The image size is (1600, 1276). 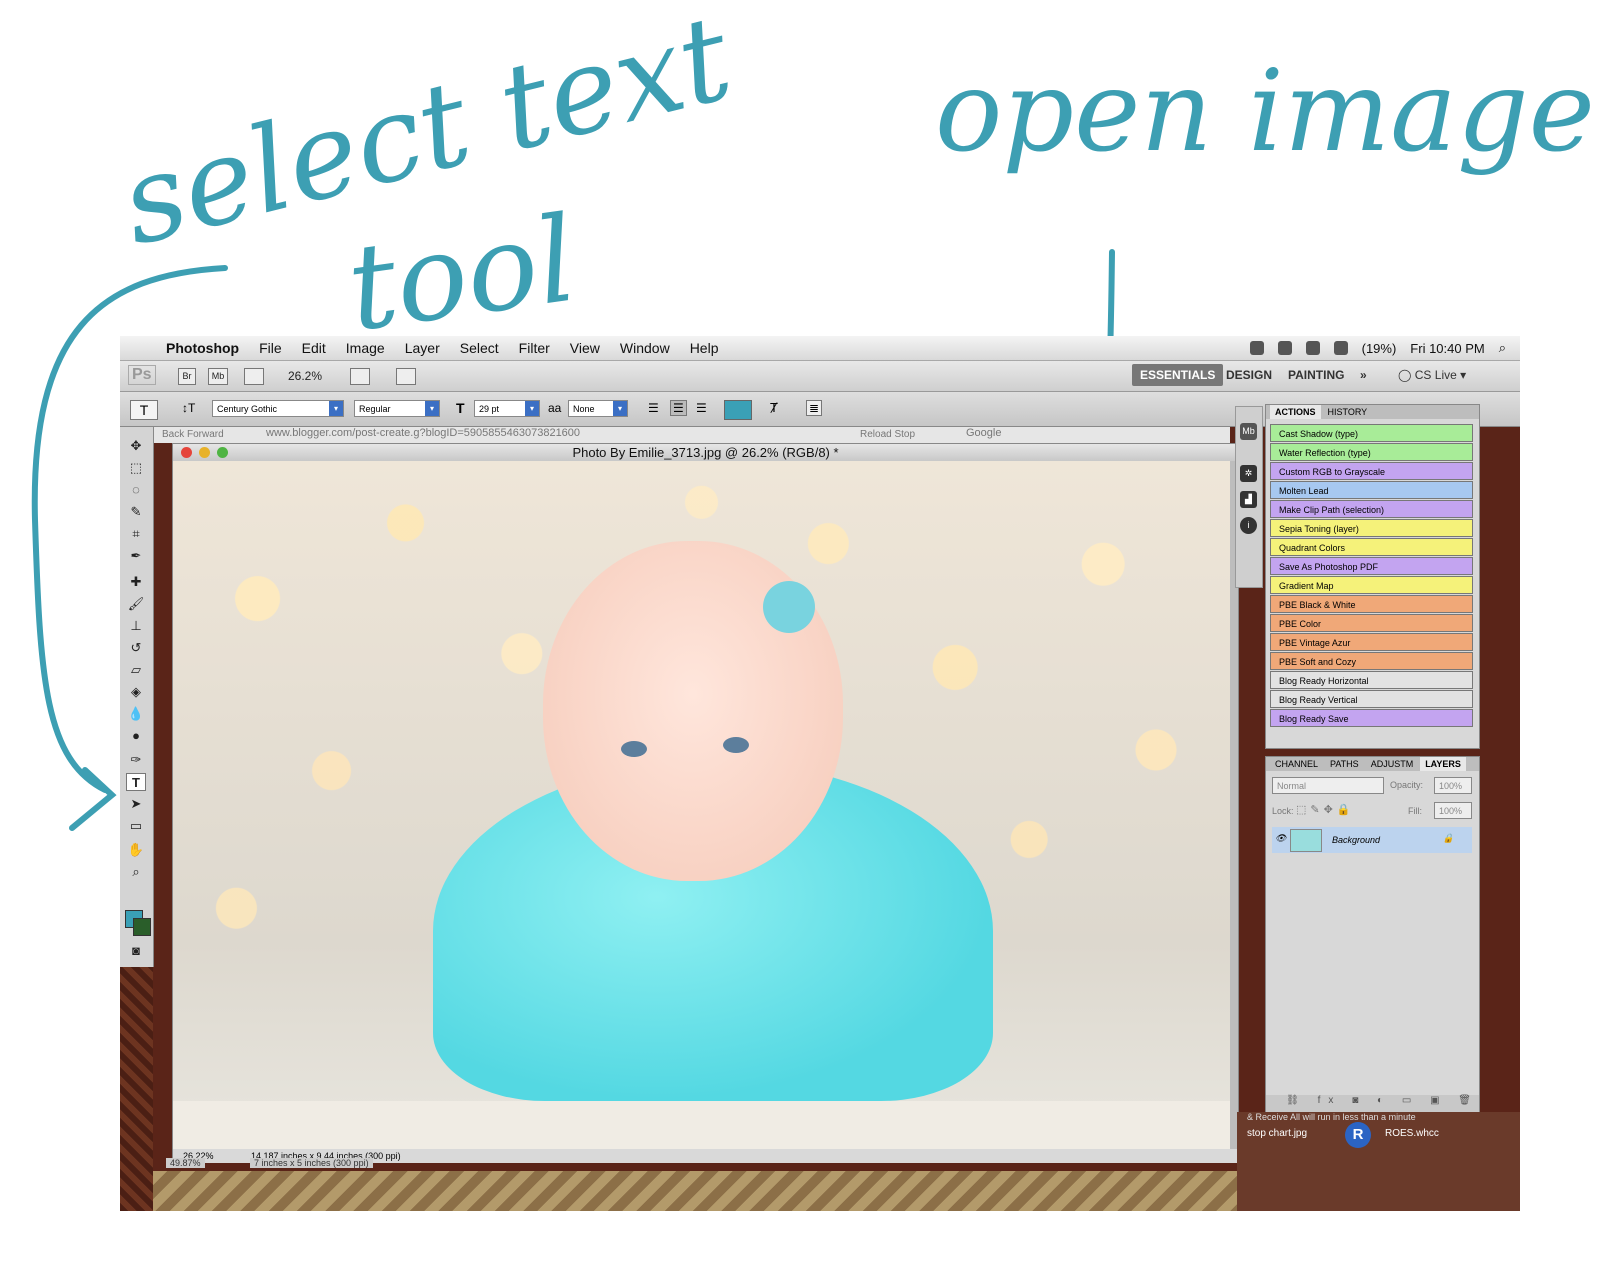 What do you see at coordinates (701, 408) in the screenshot?
I see `align-right-icon: ☰` at bounding box center [701, 408].